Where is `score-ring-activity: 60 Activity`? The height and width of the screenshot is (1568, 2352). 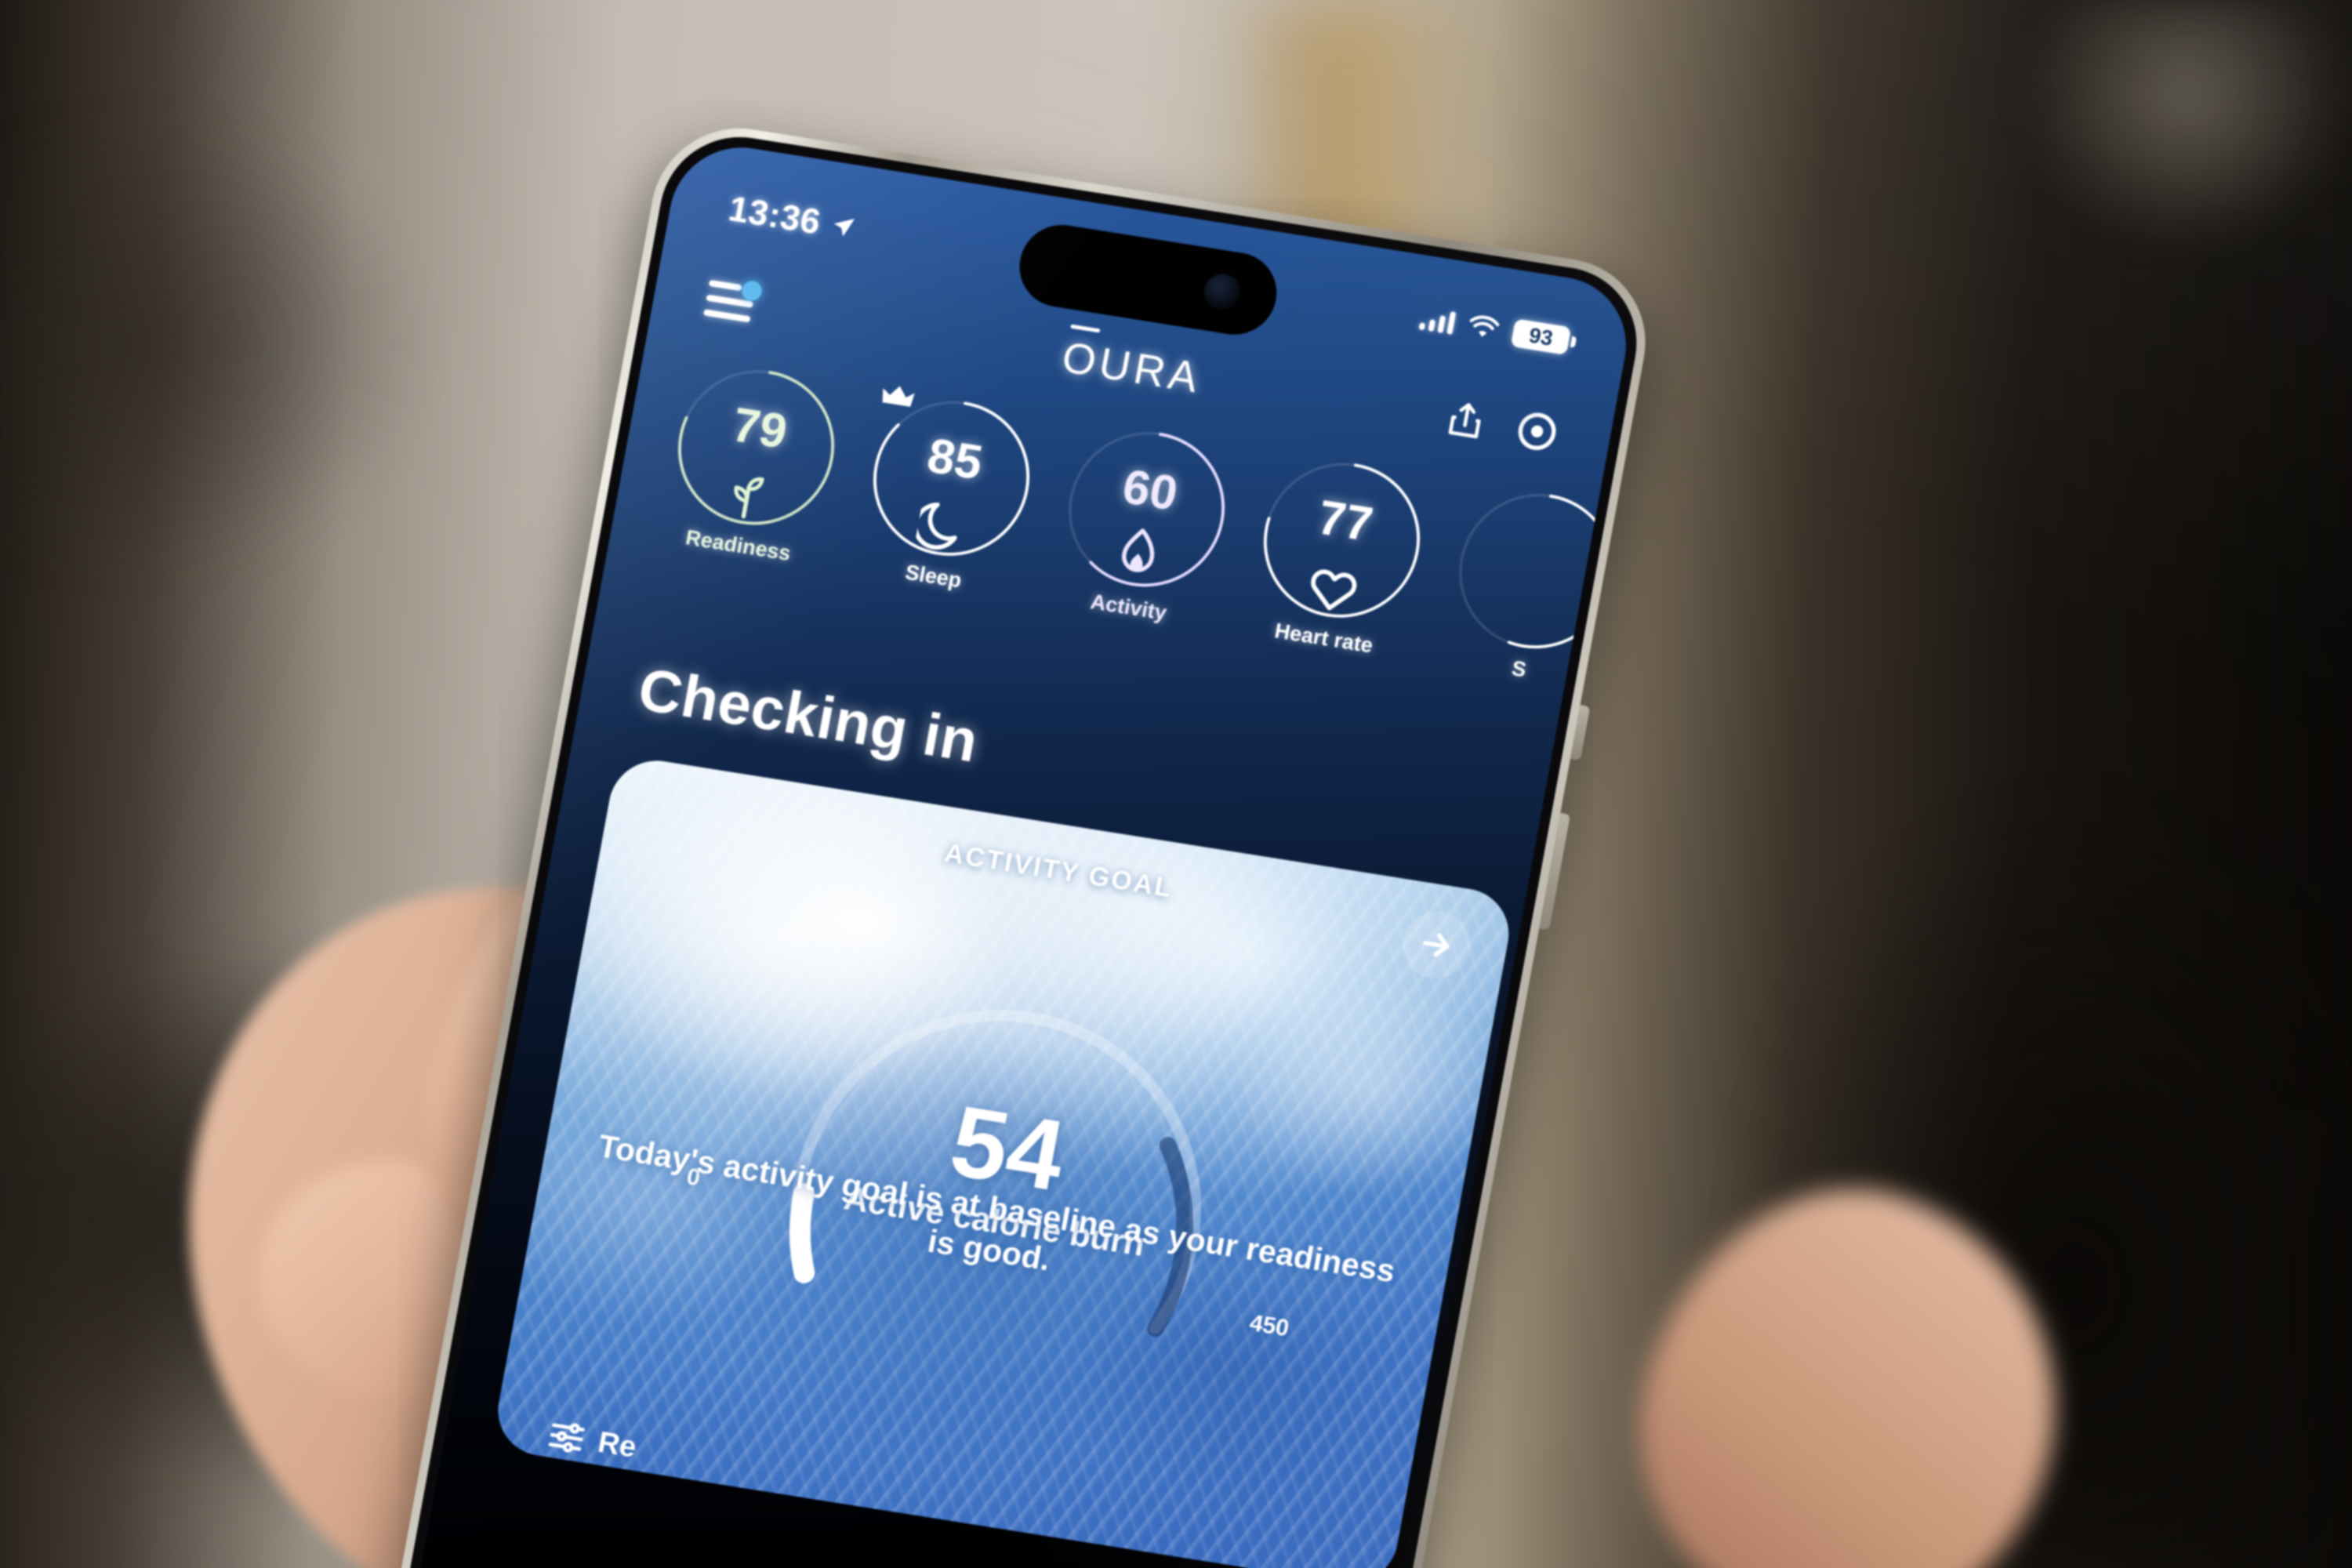 score-ring-activity: 60 Activity is located at coordinates (1144, 523).